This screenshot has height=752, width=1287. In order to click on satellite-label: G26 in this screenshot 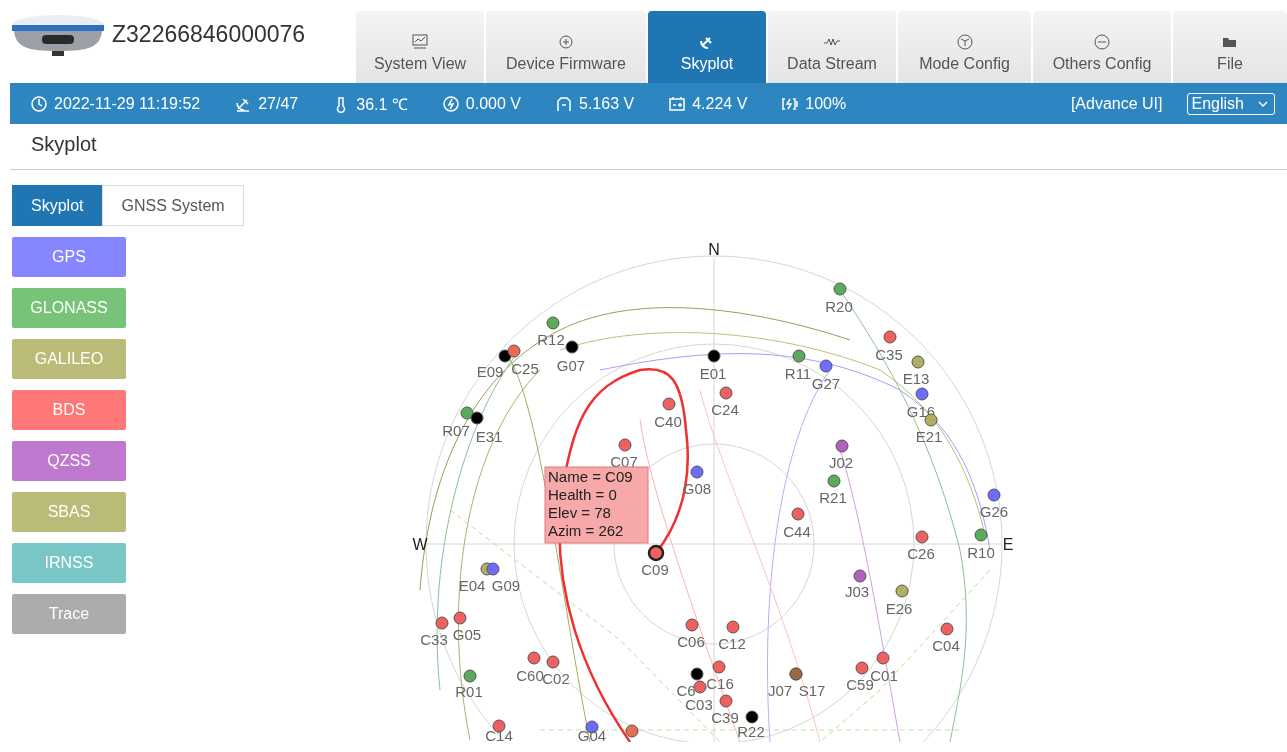, I will do `click(994, 511)`.